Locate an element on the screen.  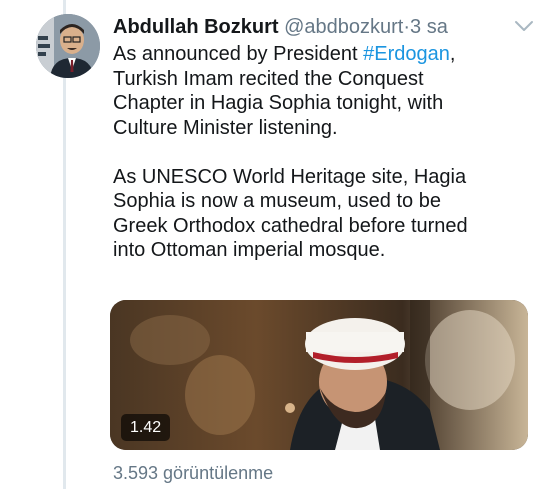
author-avatar is located at coordinates (68, 46).